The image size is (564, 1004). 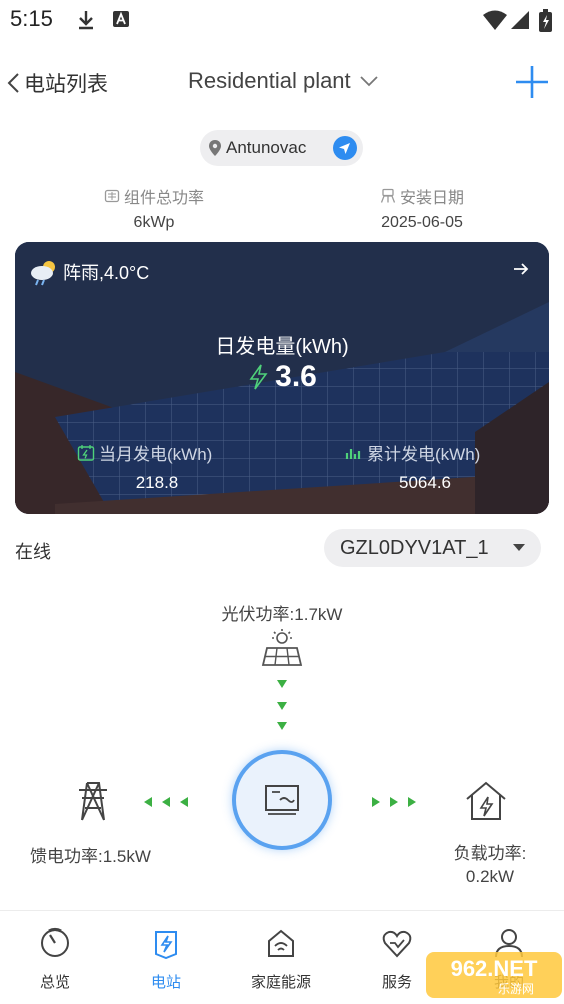 I want to click on online-status: 在线, so click(x=33, y=552).